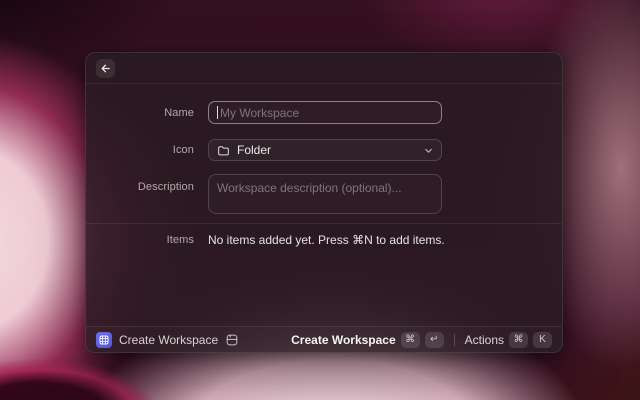  What do you see at coordinates (324, 223) in the screenshot?
I see `items-section-divider` at bounding box center [324, 223].